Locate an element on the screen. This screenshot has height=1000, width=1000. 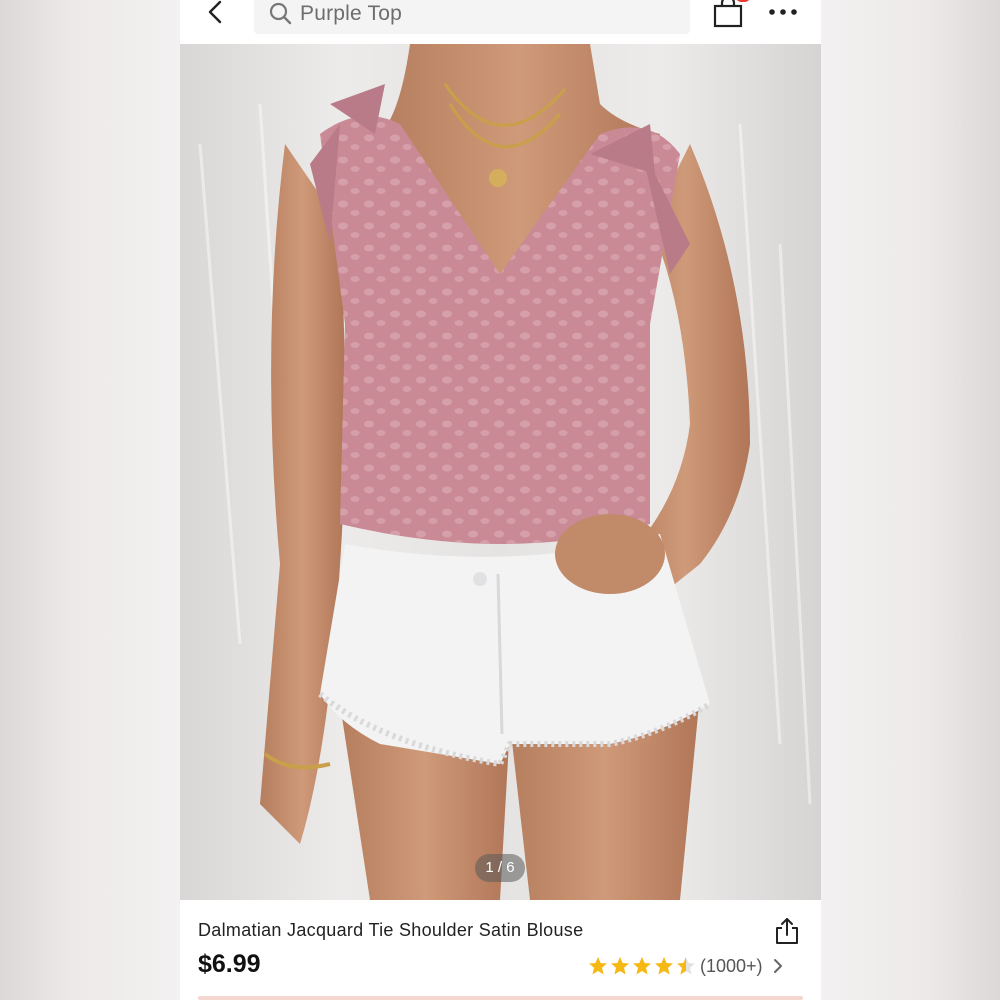
review-count: (1000+) is located at coordinates (731, 965).